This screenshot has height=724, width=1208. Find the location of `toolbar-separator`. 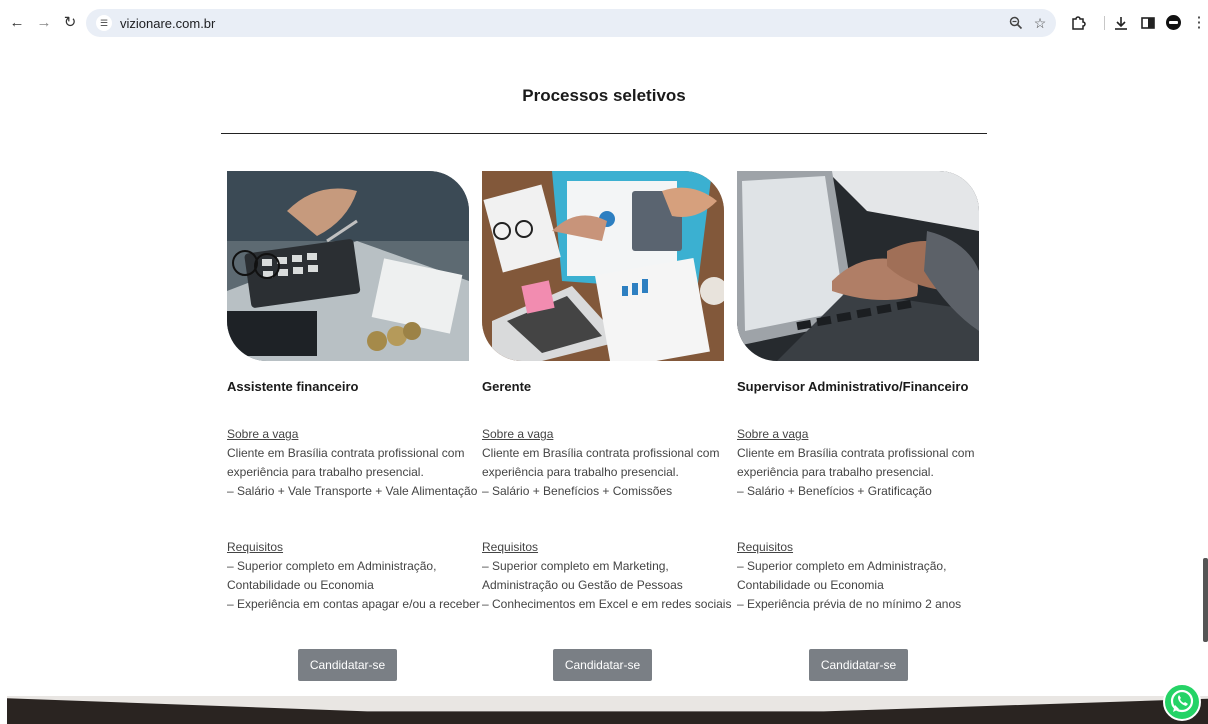

toolbar-separator is located at coordinates (1104, 23).